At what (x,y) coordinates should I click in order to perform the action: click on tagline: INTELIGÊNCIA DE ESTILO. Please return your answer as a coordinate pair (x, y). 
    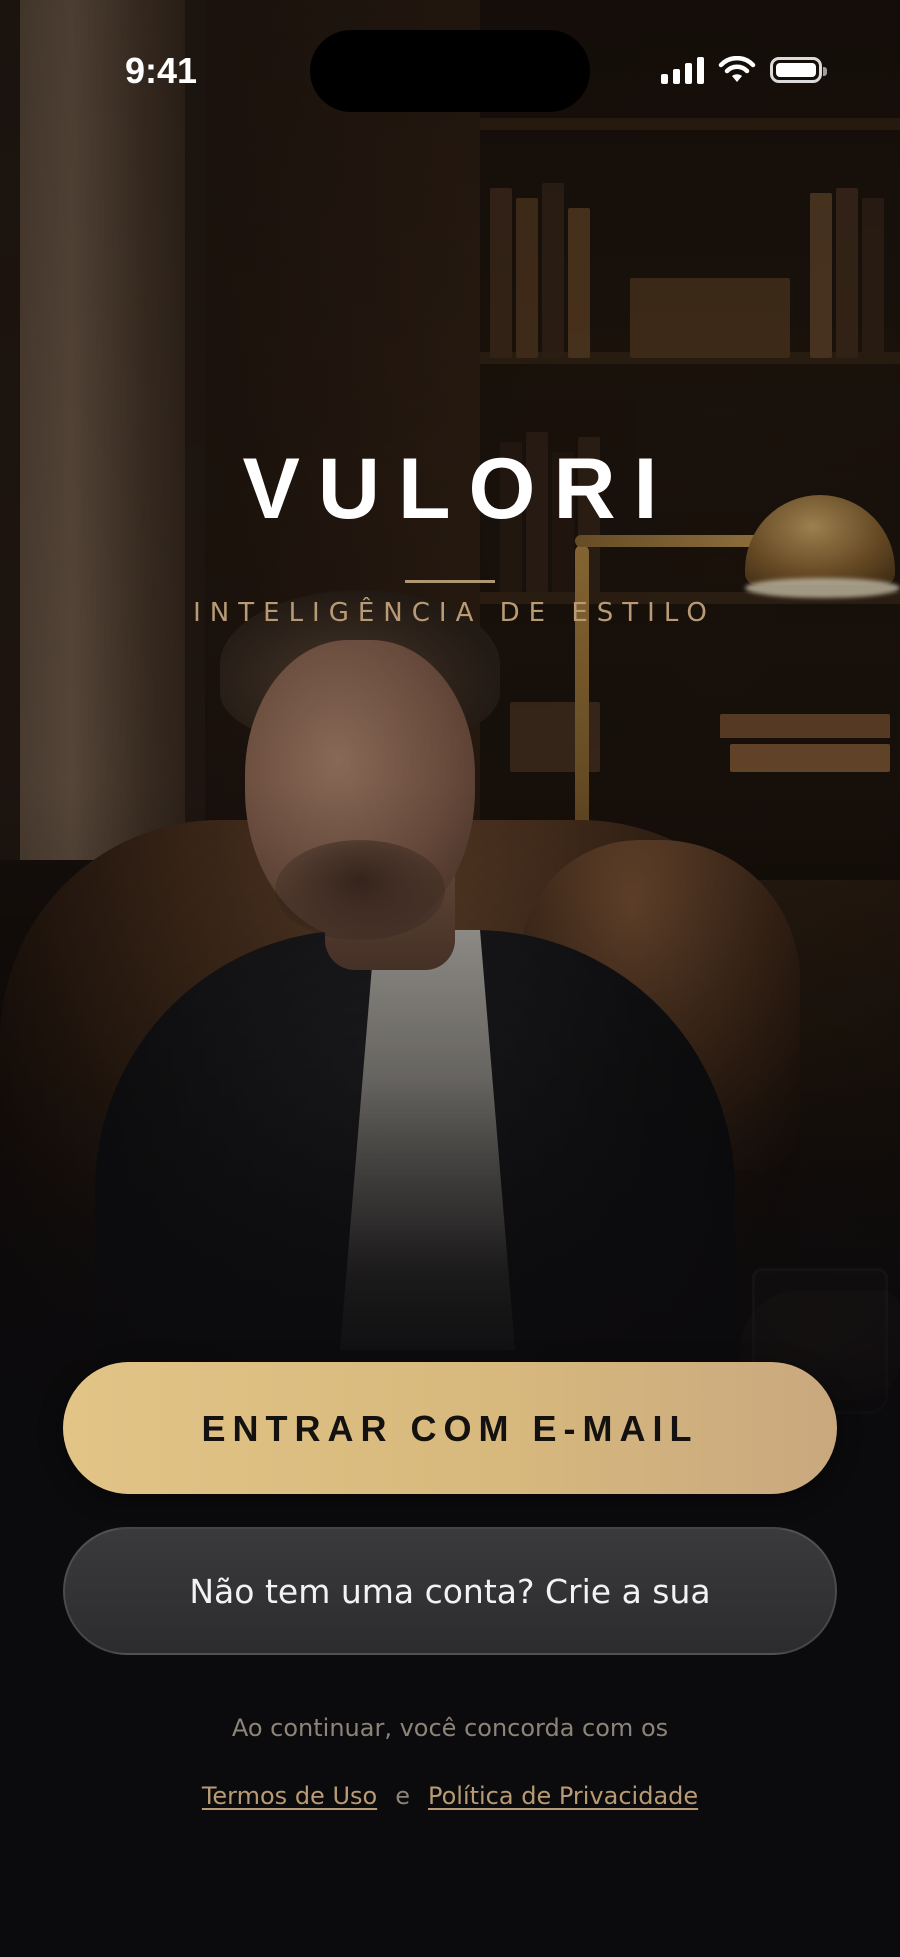
    Looking at the image, I should click on (454, 613).